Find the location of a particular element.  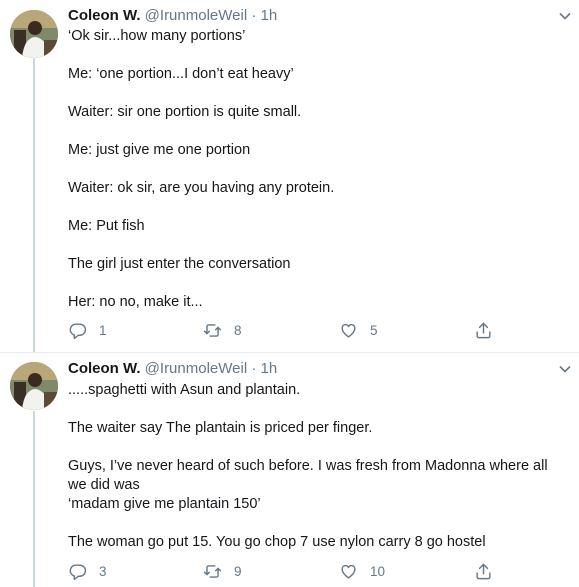

tweet-line: ‘Ok sir...how many portions’ is located at coordinates (157, 36).